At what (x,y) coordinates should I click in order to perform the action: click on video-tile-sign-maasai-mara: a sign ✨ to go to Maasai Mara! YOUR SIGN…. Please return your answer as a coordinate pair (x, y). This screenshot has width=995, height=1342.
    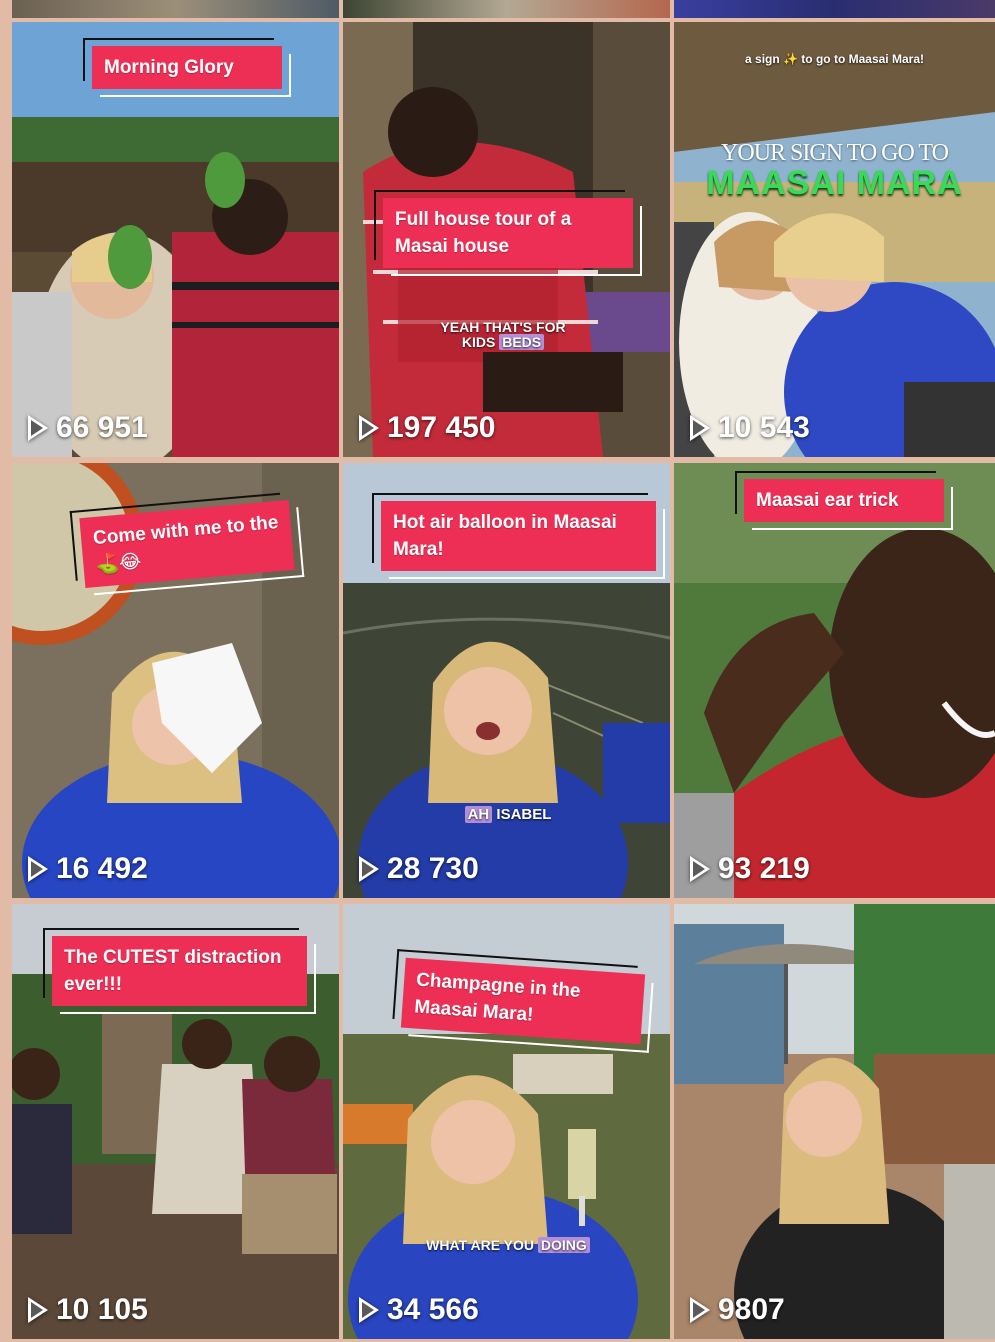
    Looking at the image, I should click on (834, 239).